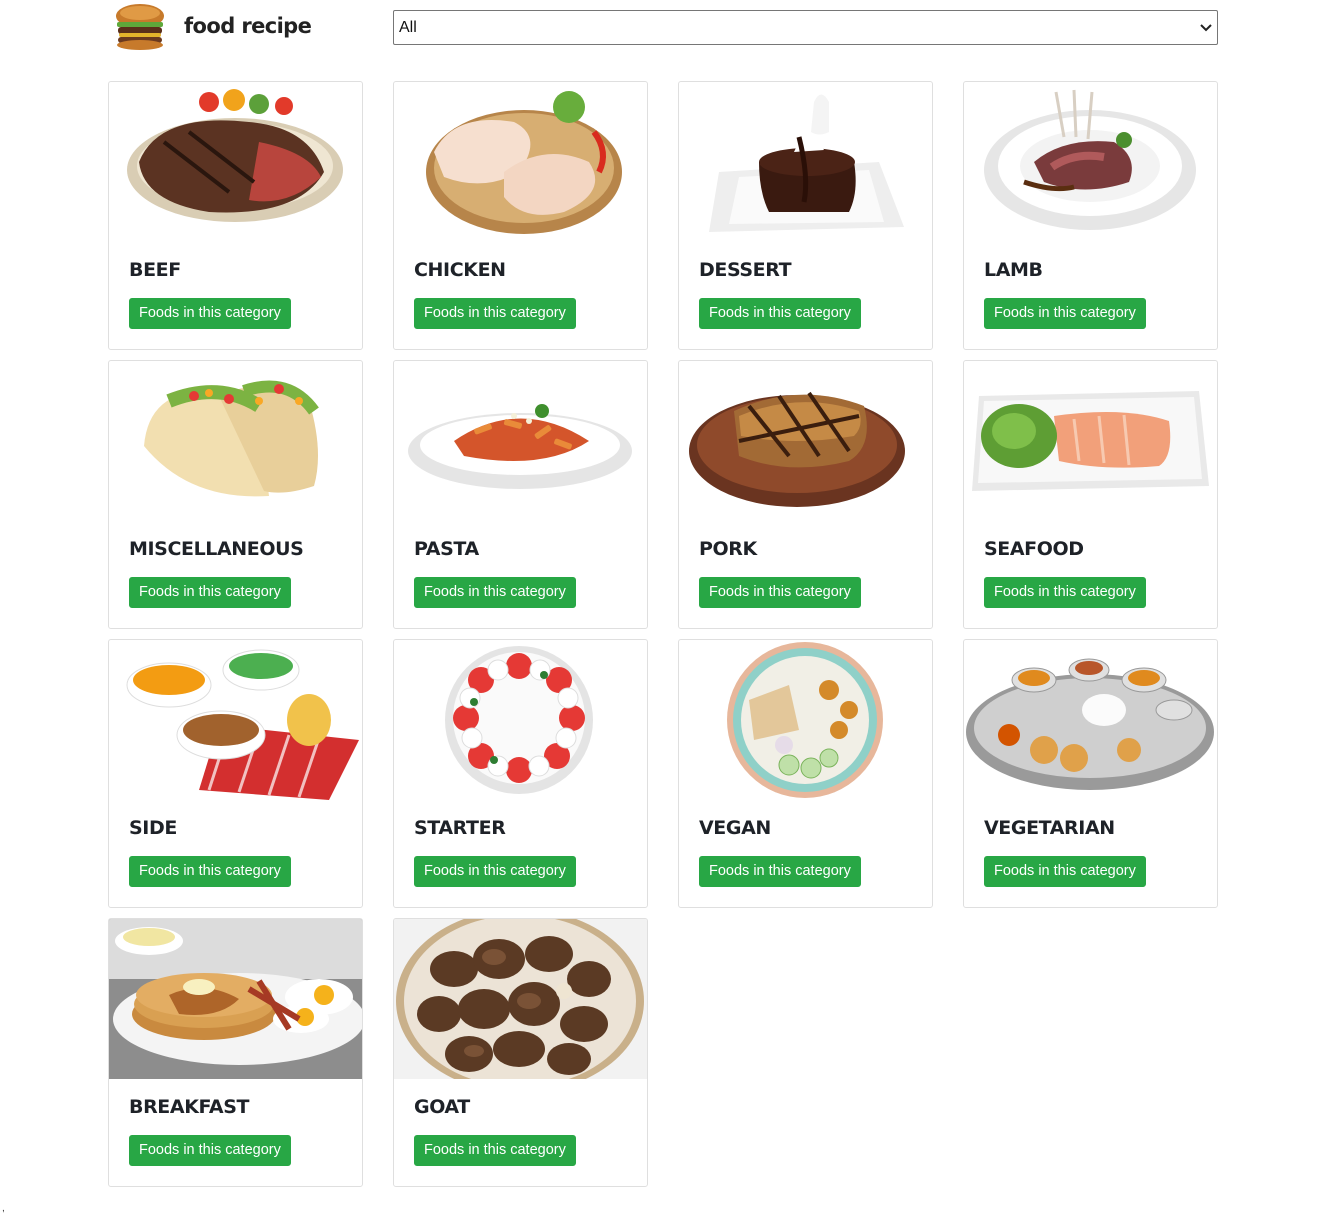 Image resolution: width=1326 pixels, height=1217 pixels. I want to click on category-title: SIDE, so click(153, 828).